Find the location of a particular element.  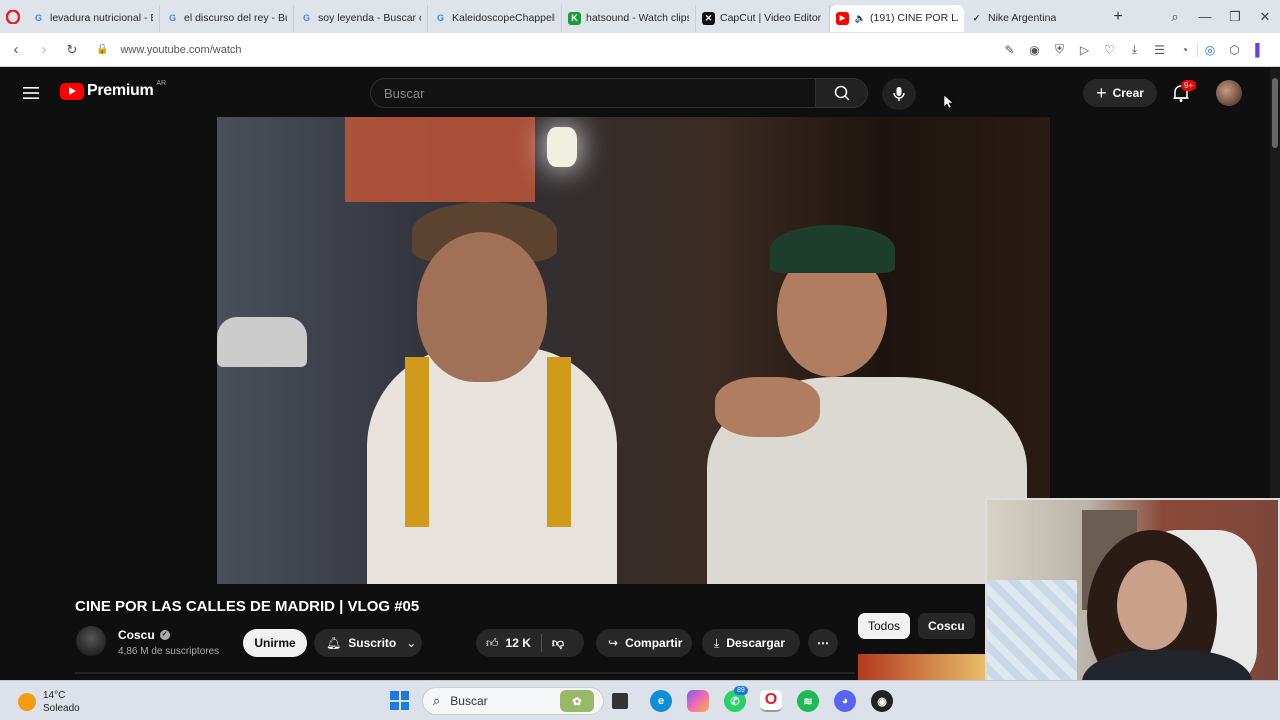

shield-icon: ⛨ is located at coordinates (1059, 49).